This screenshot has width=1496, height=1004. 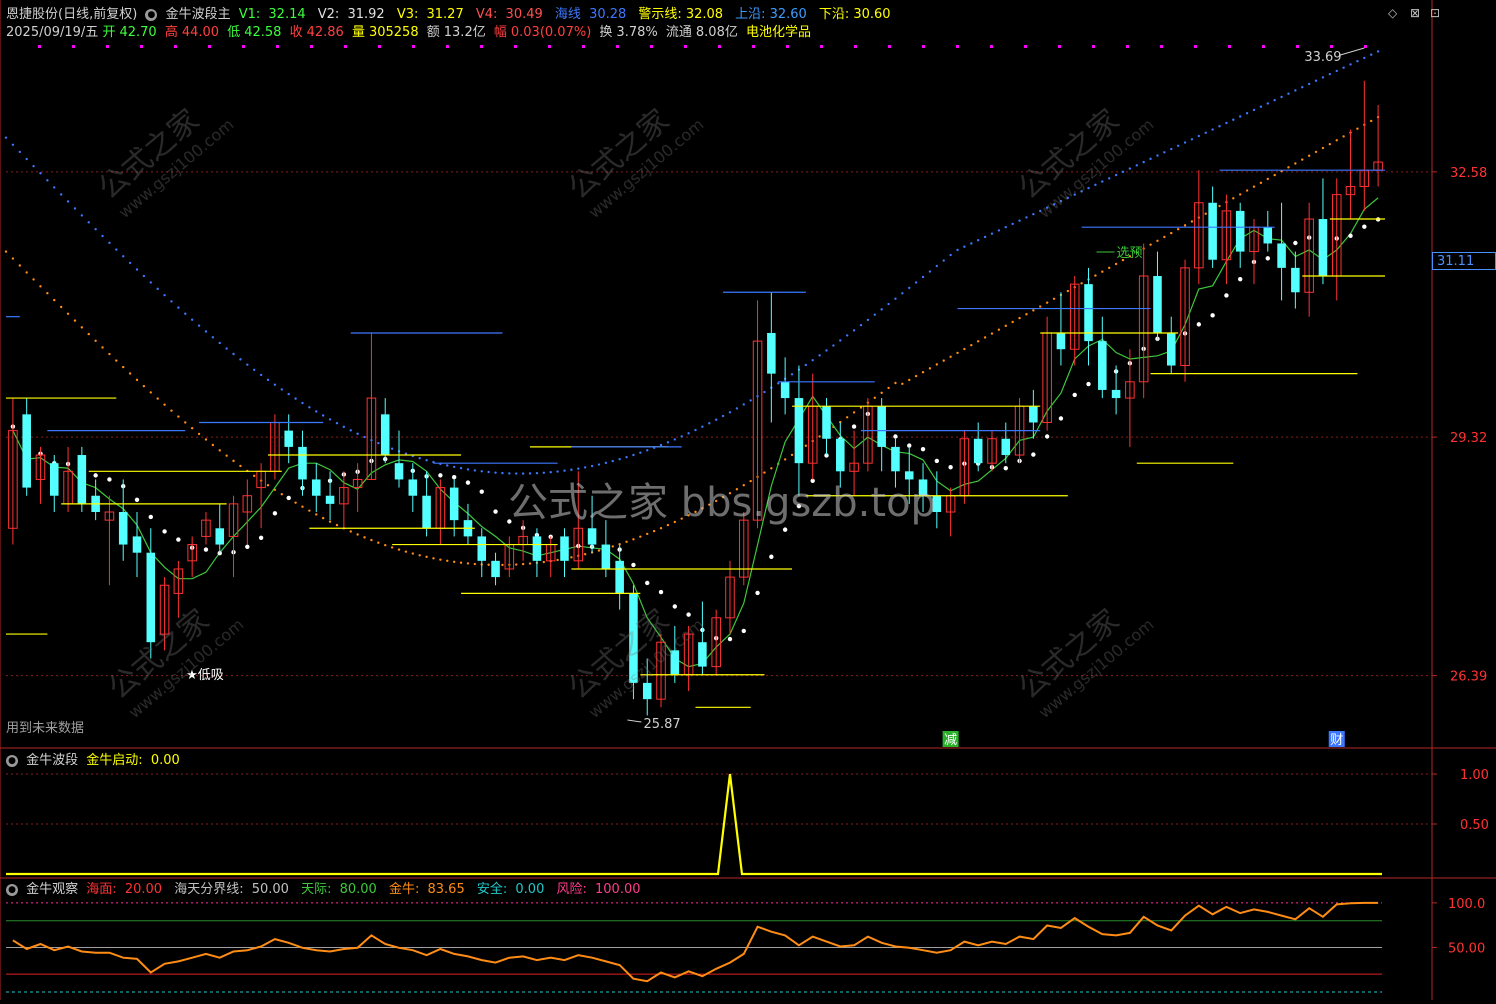 I want to click on pane3-settings-icon: ●, so click(x=12, y=889).